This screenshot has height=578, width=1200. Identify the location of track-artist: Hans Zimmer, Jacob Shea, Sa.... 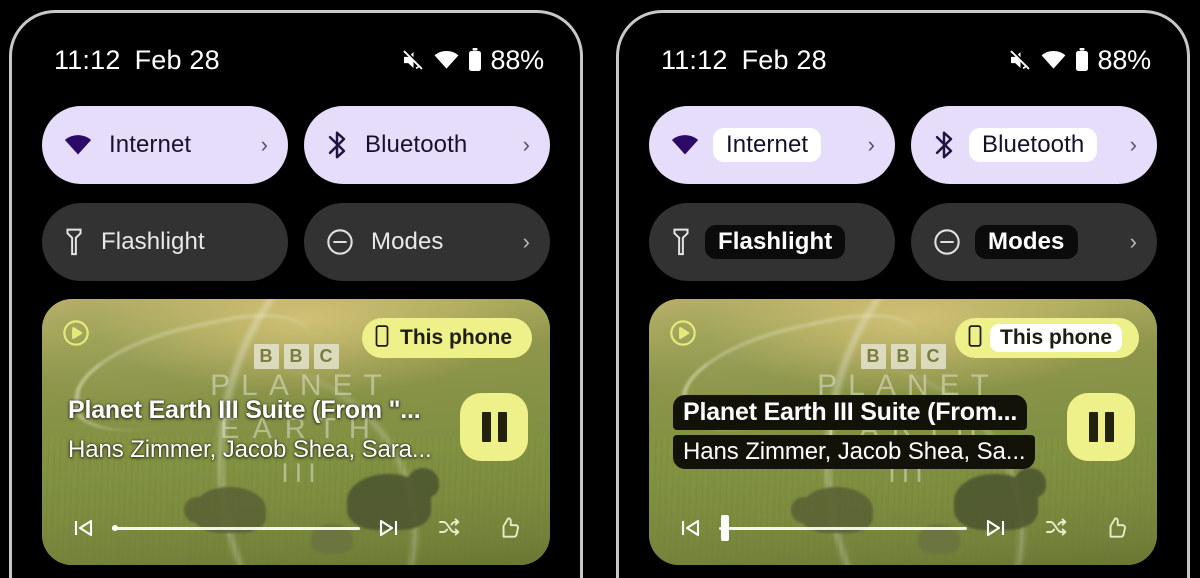
(854, 452).